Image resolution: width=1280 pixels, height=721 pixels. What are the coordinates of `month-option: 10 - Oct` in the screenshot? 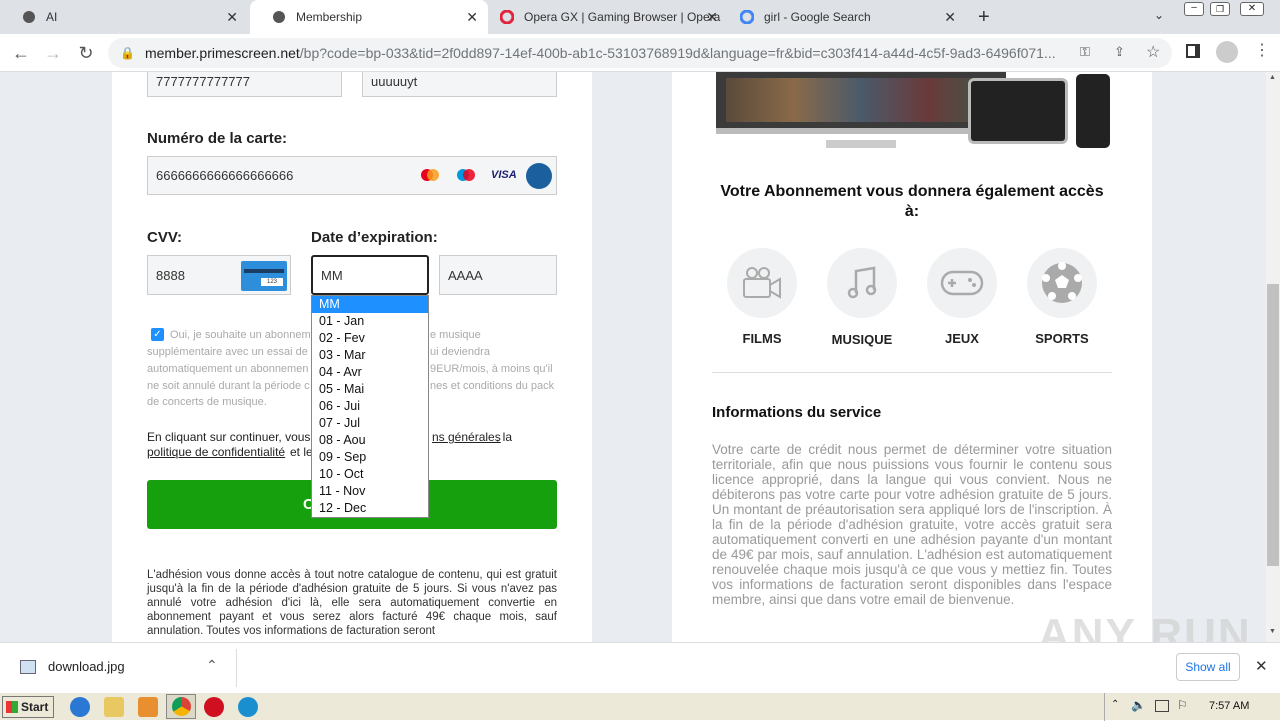 It's located at (370, 474).